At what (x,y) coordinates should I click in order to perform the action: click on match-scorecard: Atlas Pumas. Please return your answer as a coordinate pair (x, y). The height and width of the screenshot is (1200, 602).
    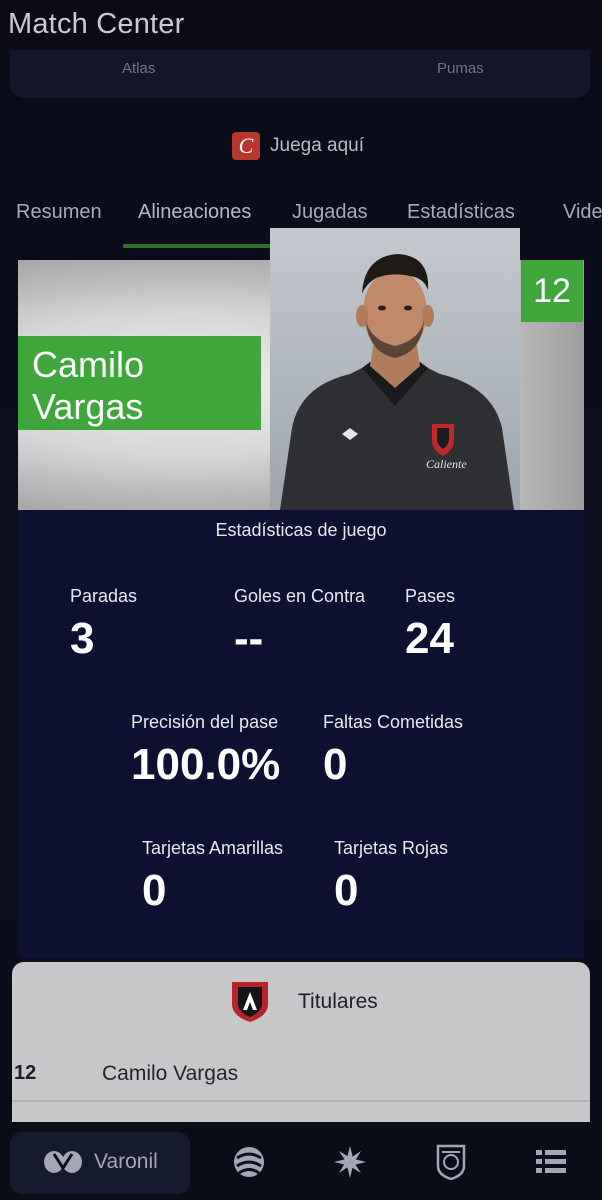
    Looking at the image, I should click on (300, 74).